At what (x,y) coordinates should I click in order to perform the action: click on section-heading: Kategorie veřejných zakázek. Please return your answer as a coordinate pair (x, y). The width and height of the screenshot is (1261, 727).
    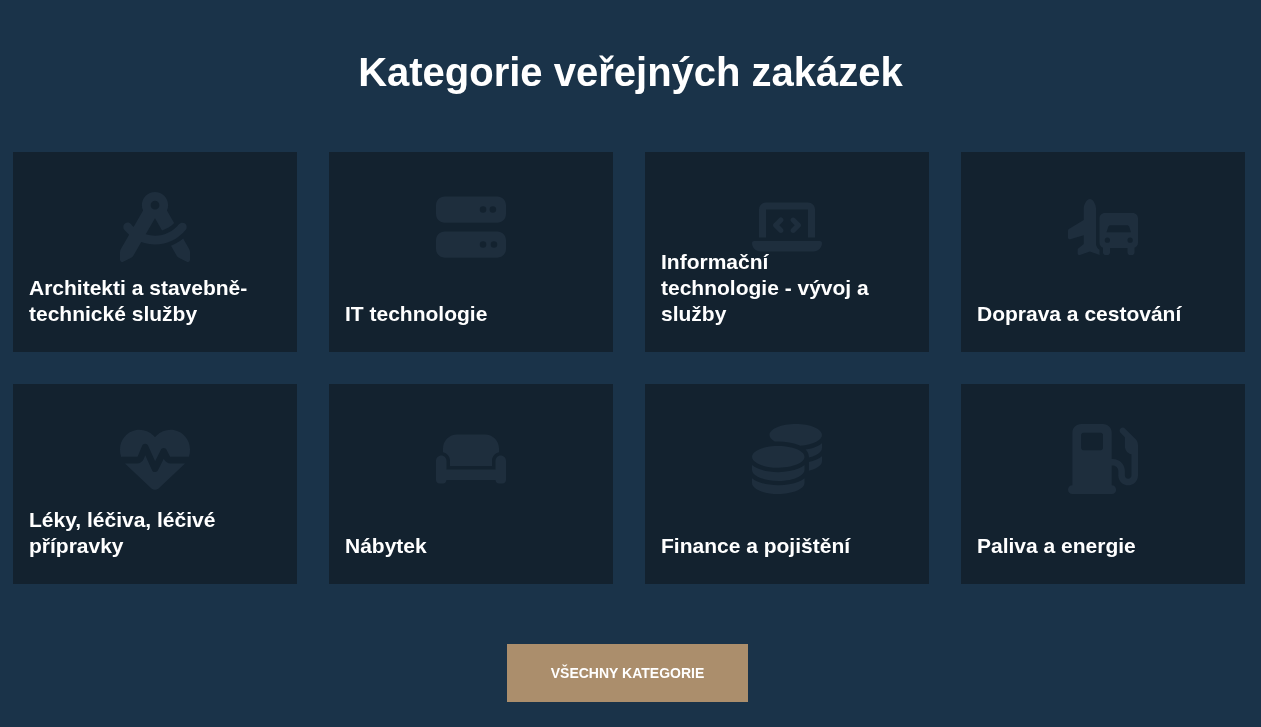
    Looking at the image, I should click on (630, 72).